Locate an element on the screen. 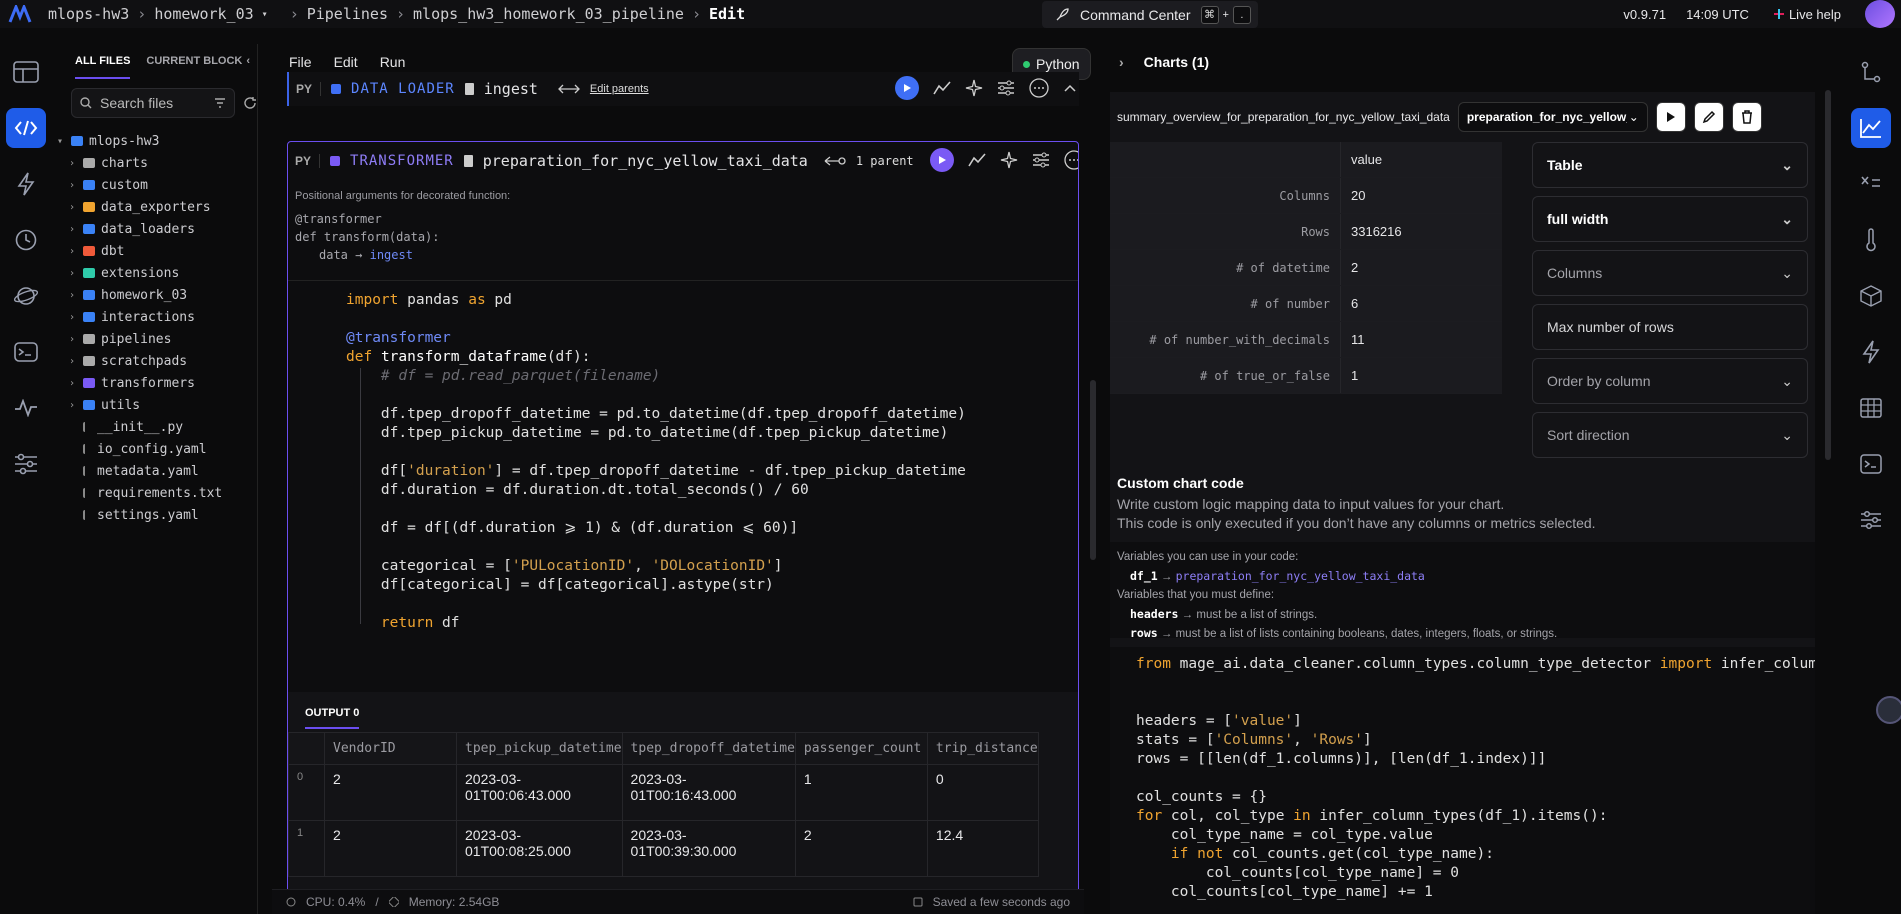  tree-item: metadata.yaml is located at coordinates (156, 471).